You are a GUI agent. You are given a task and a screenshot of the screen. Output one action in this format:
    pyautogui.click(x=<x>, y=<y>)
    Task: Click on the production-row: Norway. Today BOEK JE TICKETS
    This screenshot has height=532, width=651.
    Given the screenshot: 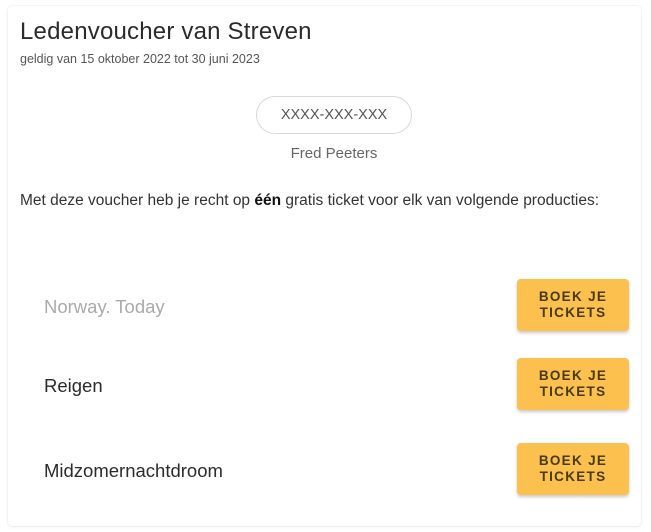 What is the action you would take?
    pyautogui.click(x=336, y=307)
    